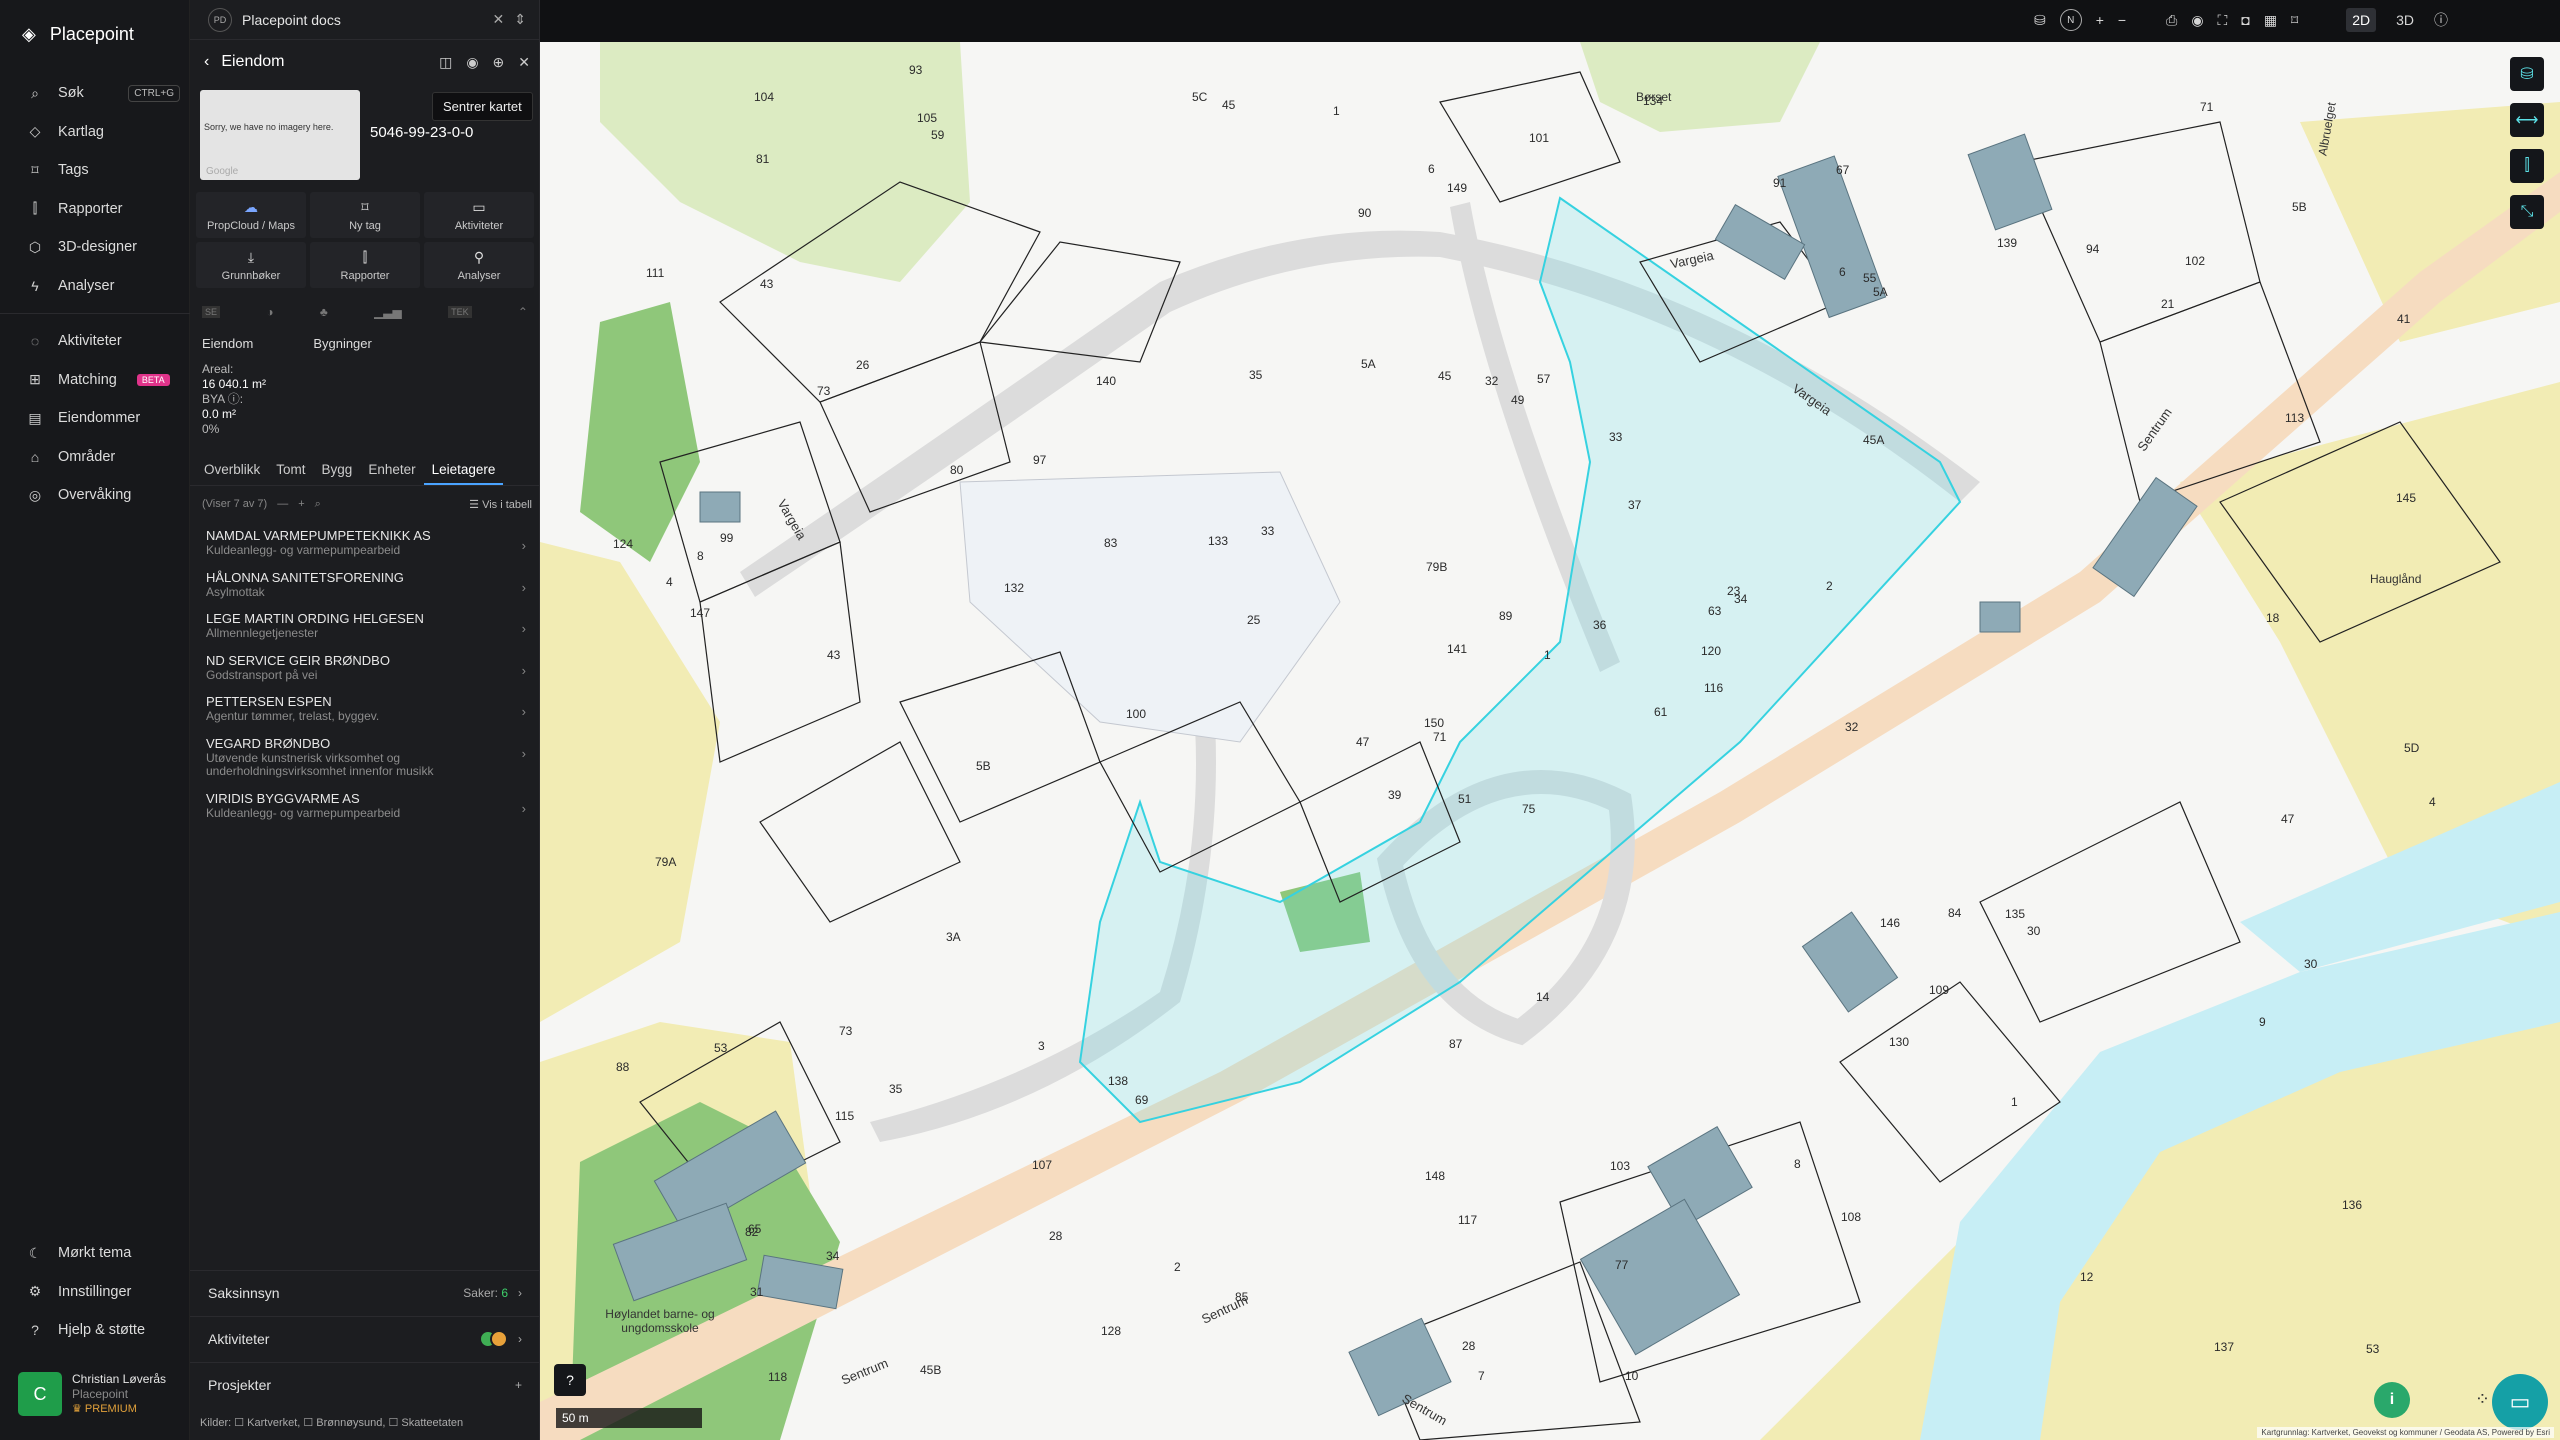 The height and width of the screenshot is (1440, 2560). I want to click on activities-button: ▭ Aktiviteter, so click(479, 215).